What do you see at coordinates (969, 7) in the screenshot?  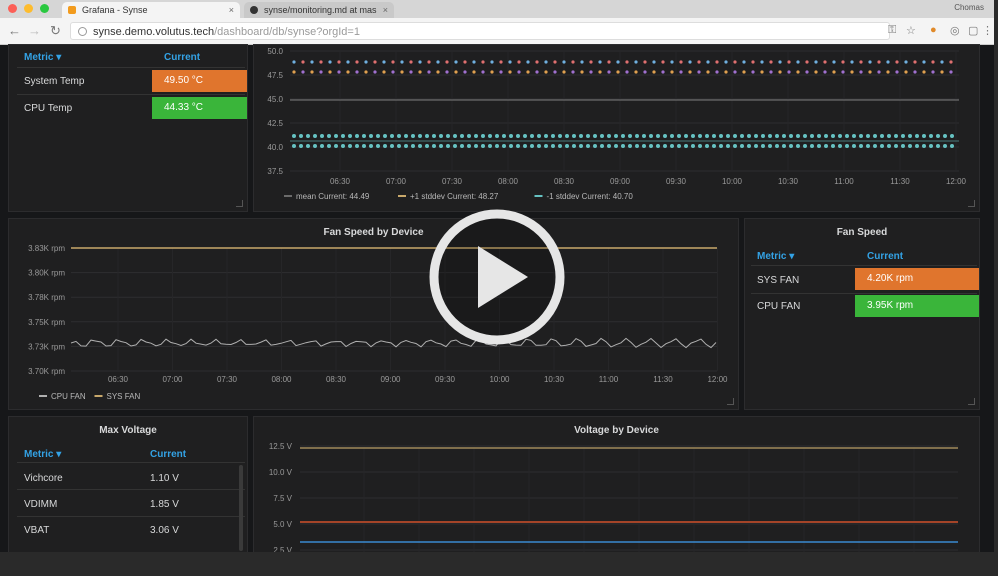 I see `profile-name: Chomas` at bounding box center [969, 7].